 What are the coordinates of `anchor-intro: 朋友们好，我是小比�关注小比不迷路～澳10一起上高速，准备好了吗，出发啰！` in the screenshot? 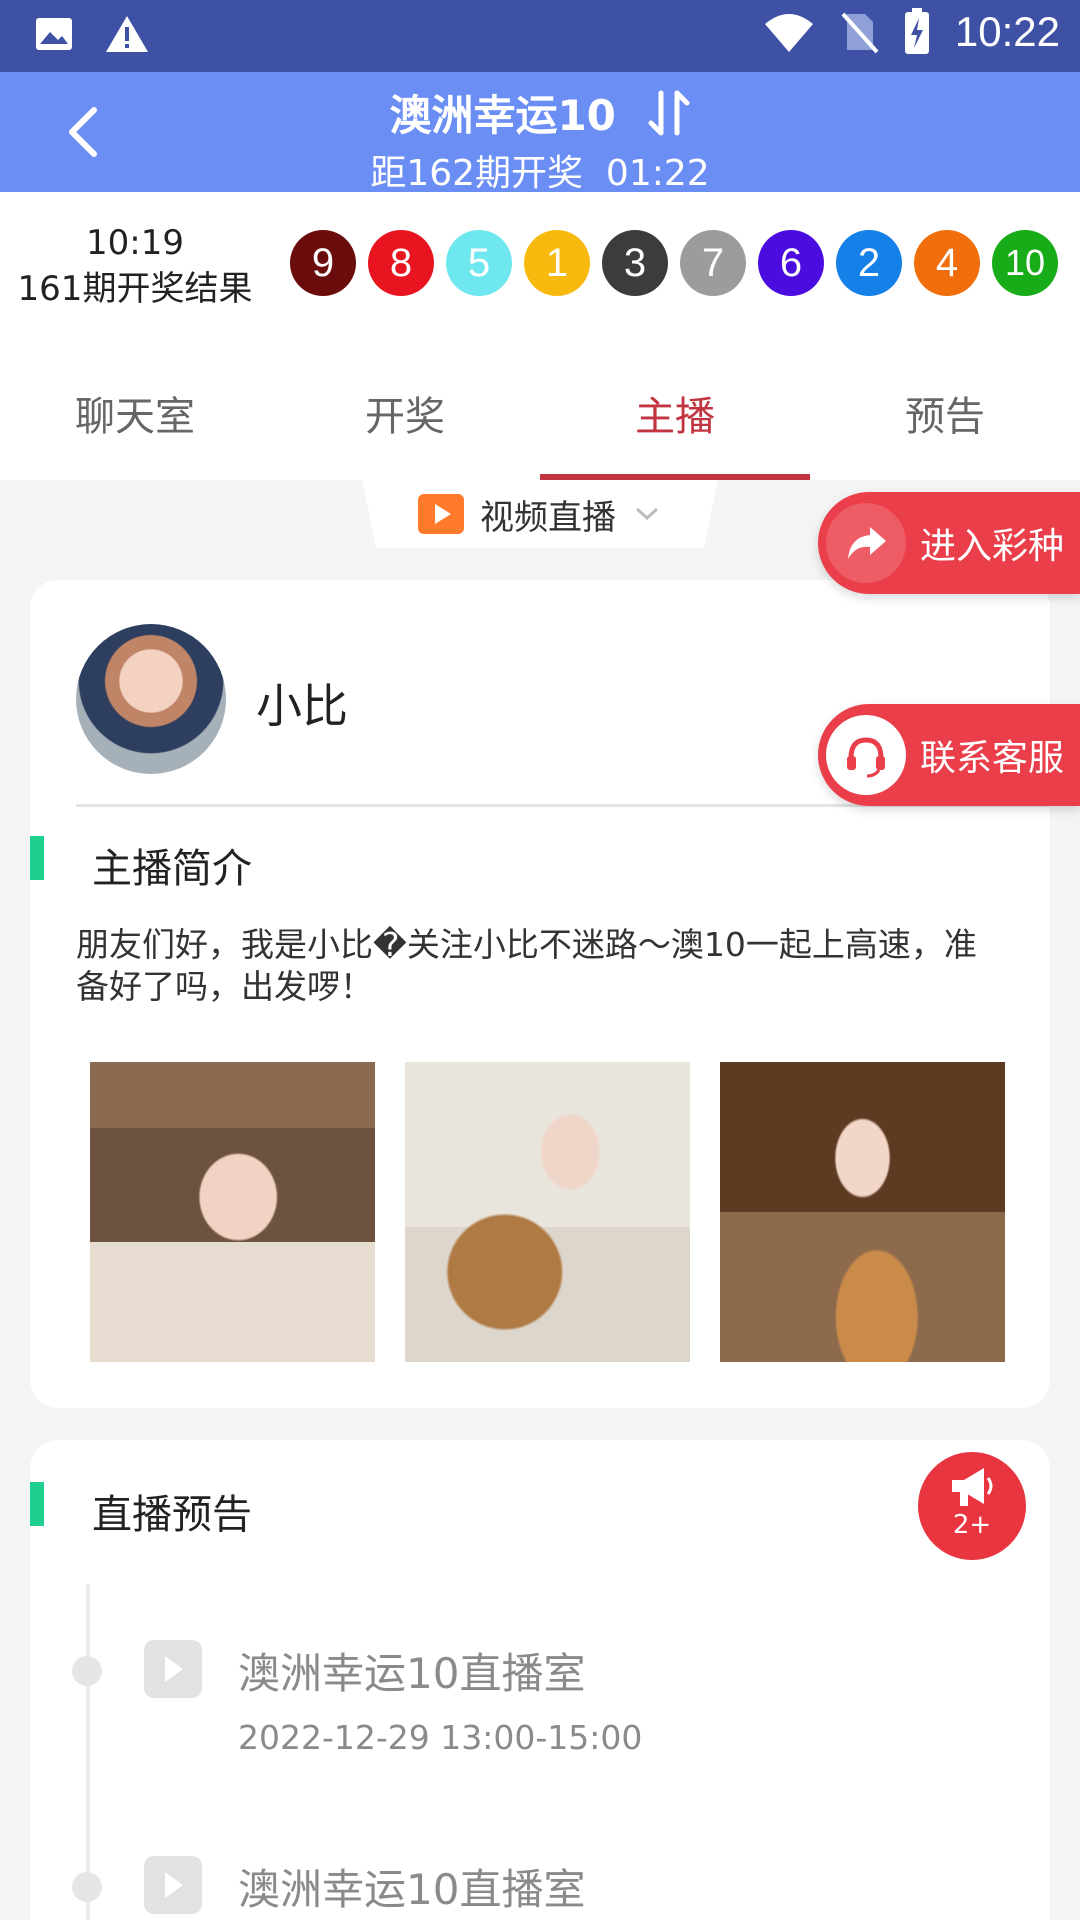 It's located at (526, 965).